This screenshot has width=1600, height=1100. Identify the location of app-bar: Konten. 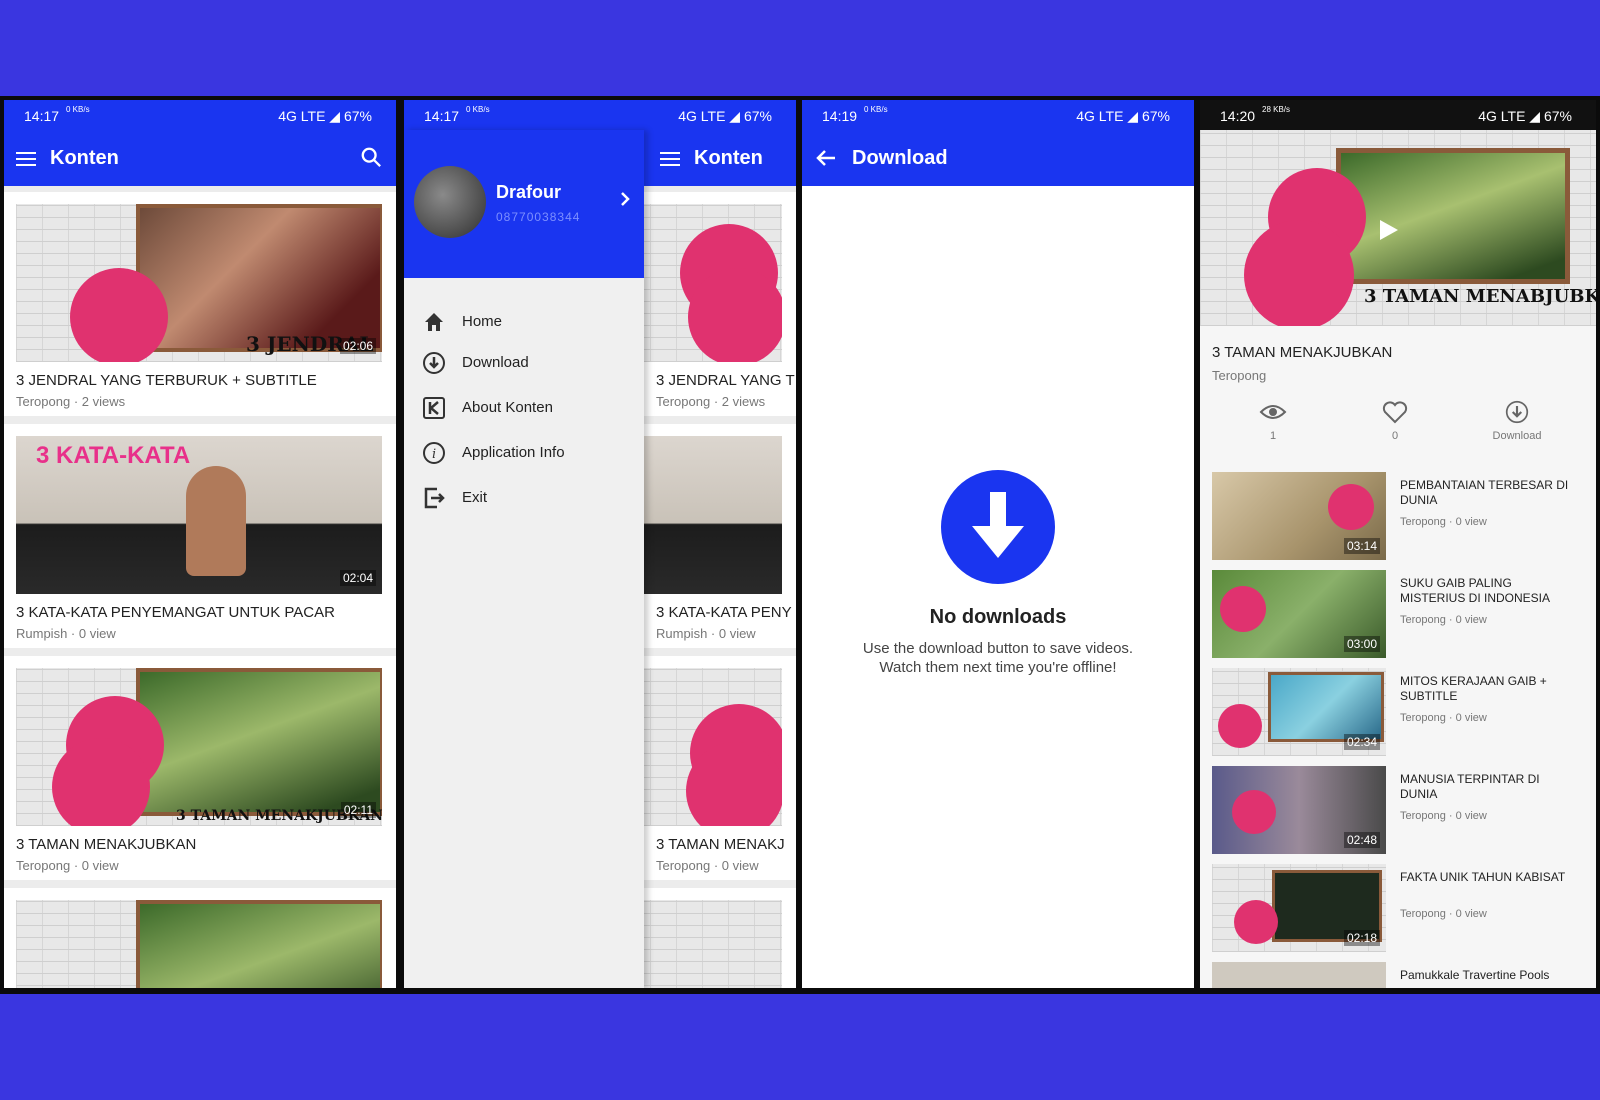
(200, 158).